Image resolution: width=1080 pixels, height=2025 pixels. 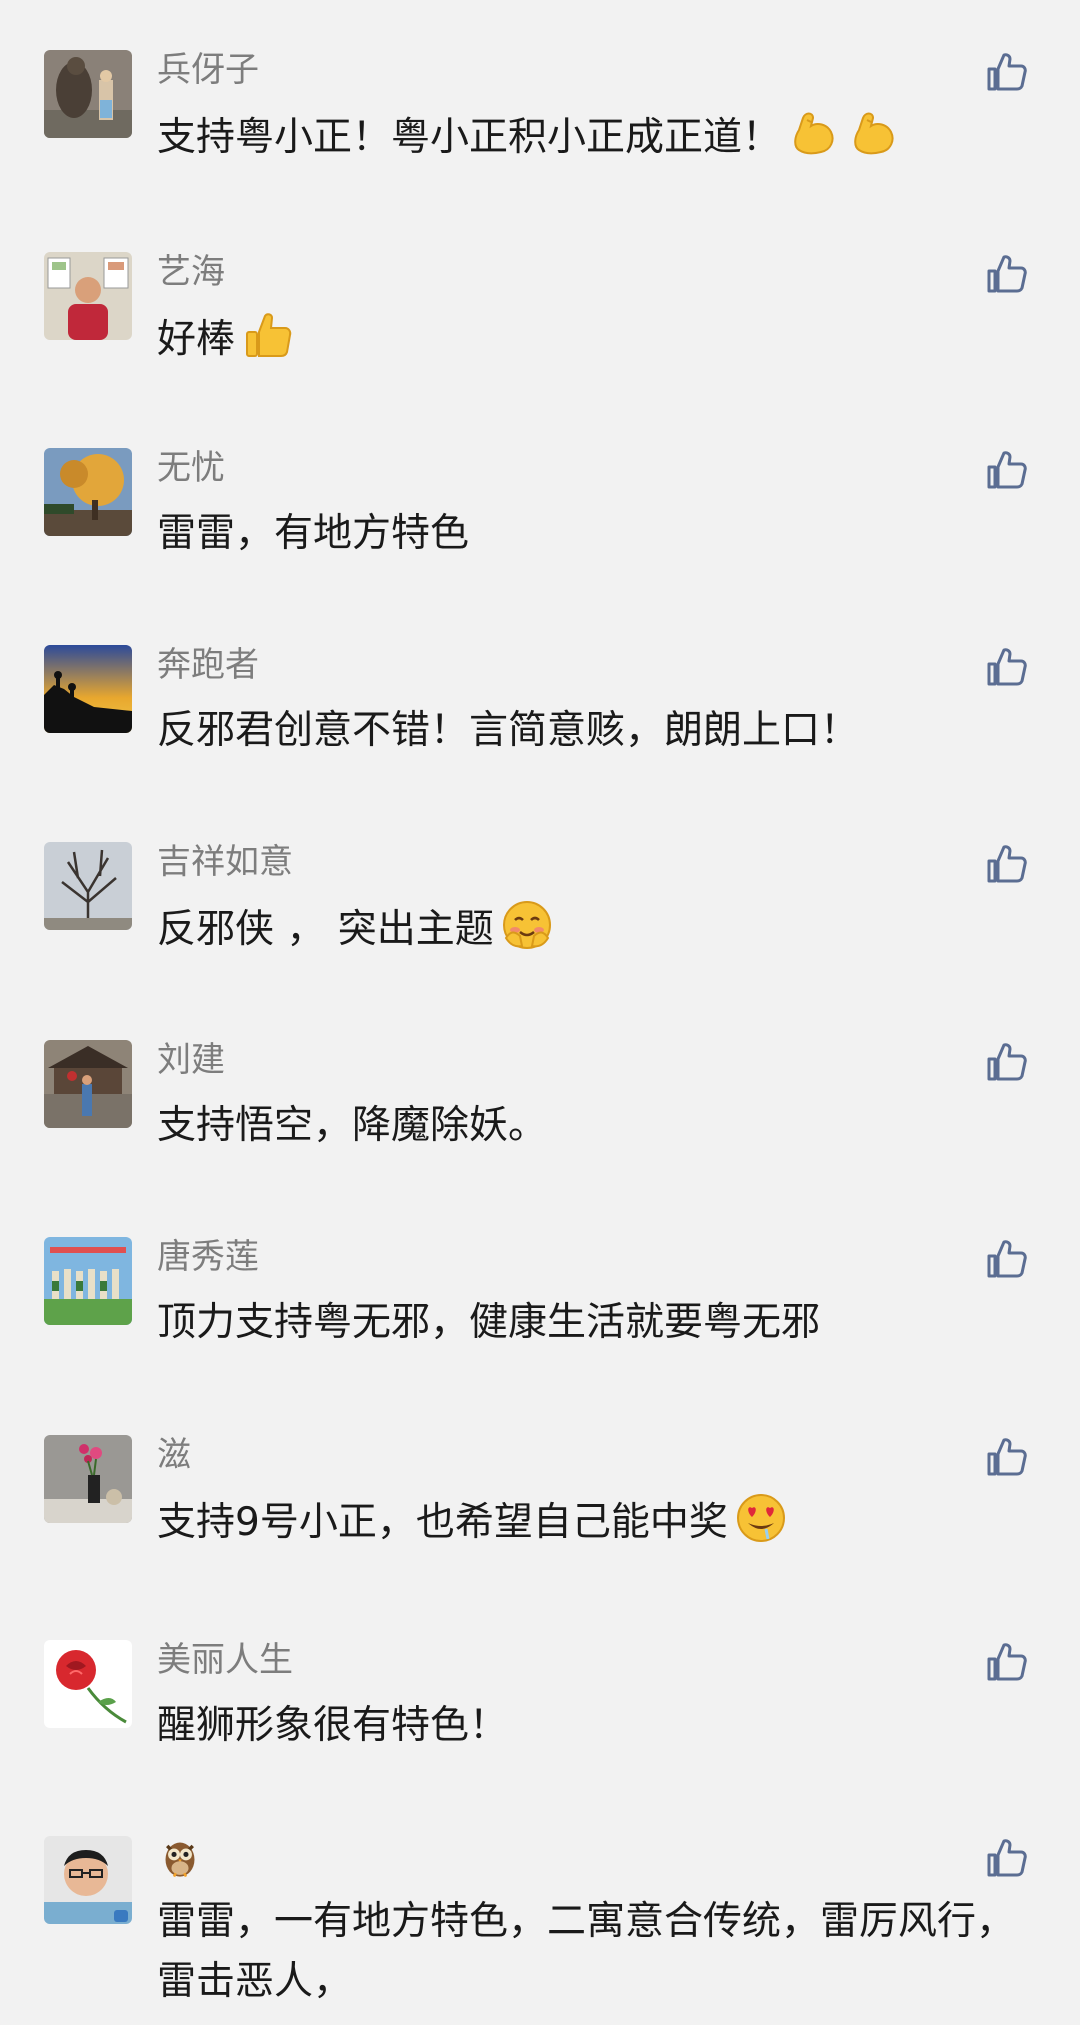 I want to click on commenter-name: 唐秀莲, so click(x=208, y=1257).